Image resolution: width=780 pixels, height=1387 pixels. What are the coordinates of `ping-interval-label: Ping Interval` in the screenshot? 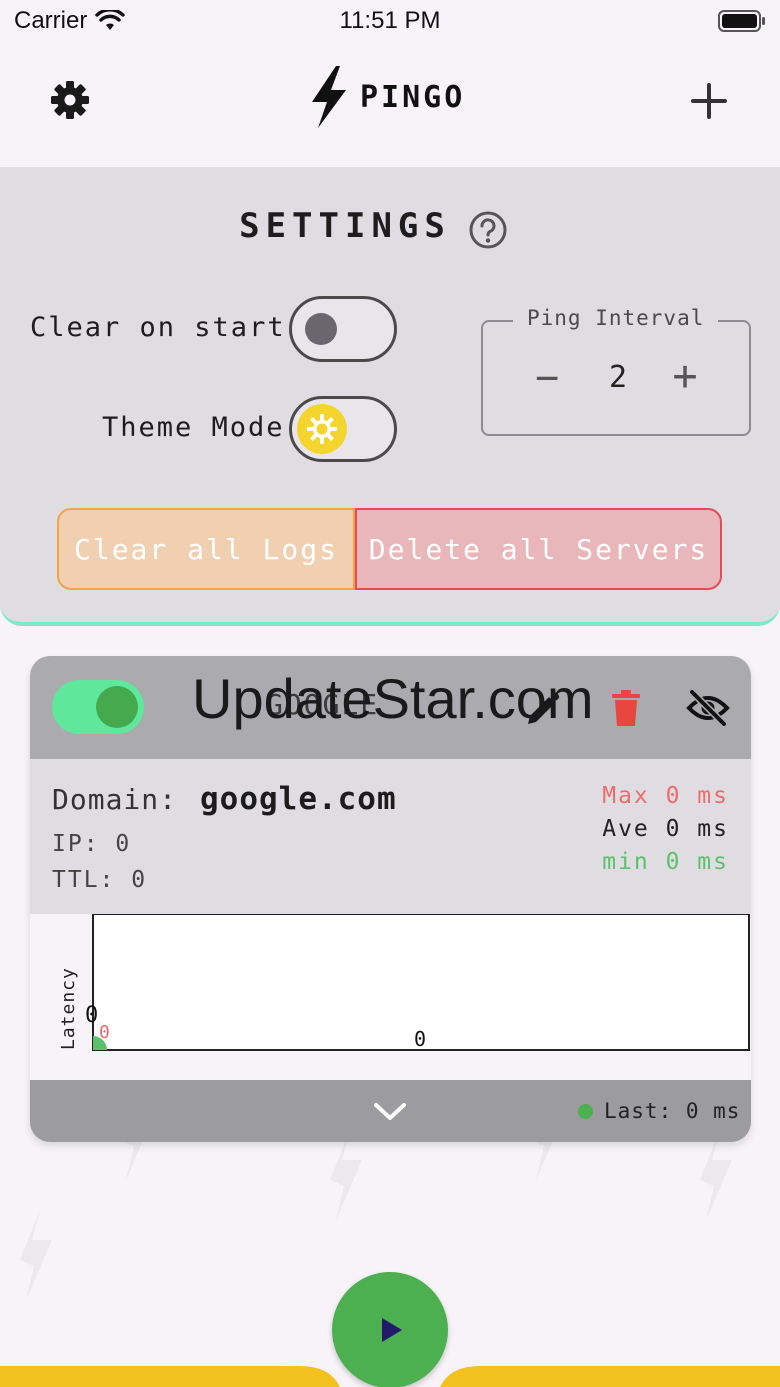 It's located at (616, 318).